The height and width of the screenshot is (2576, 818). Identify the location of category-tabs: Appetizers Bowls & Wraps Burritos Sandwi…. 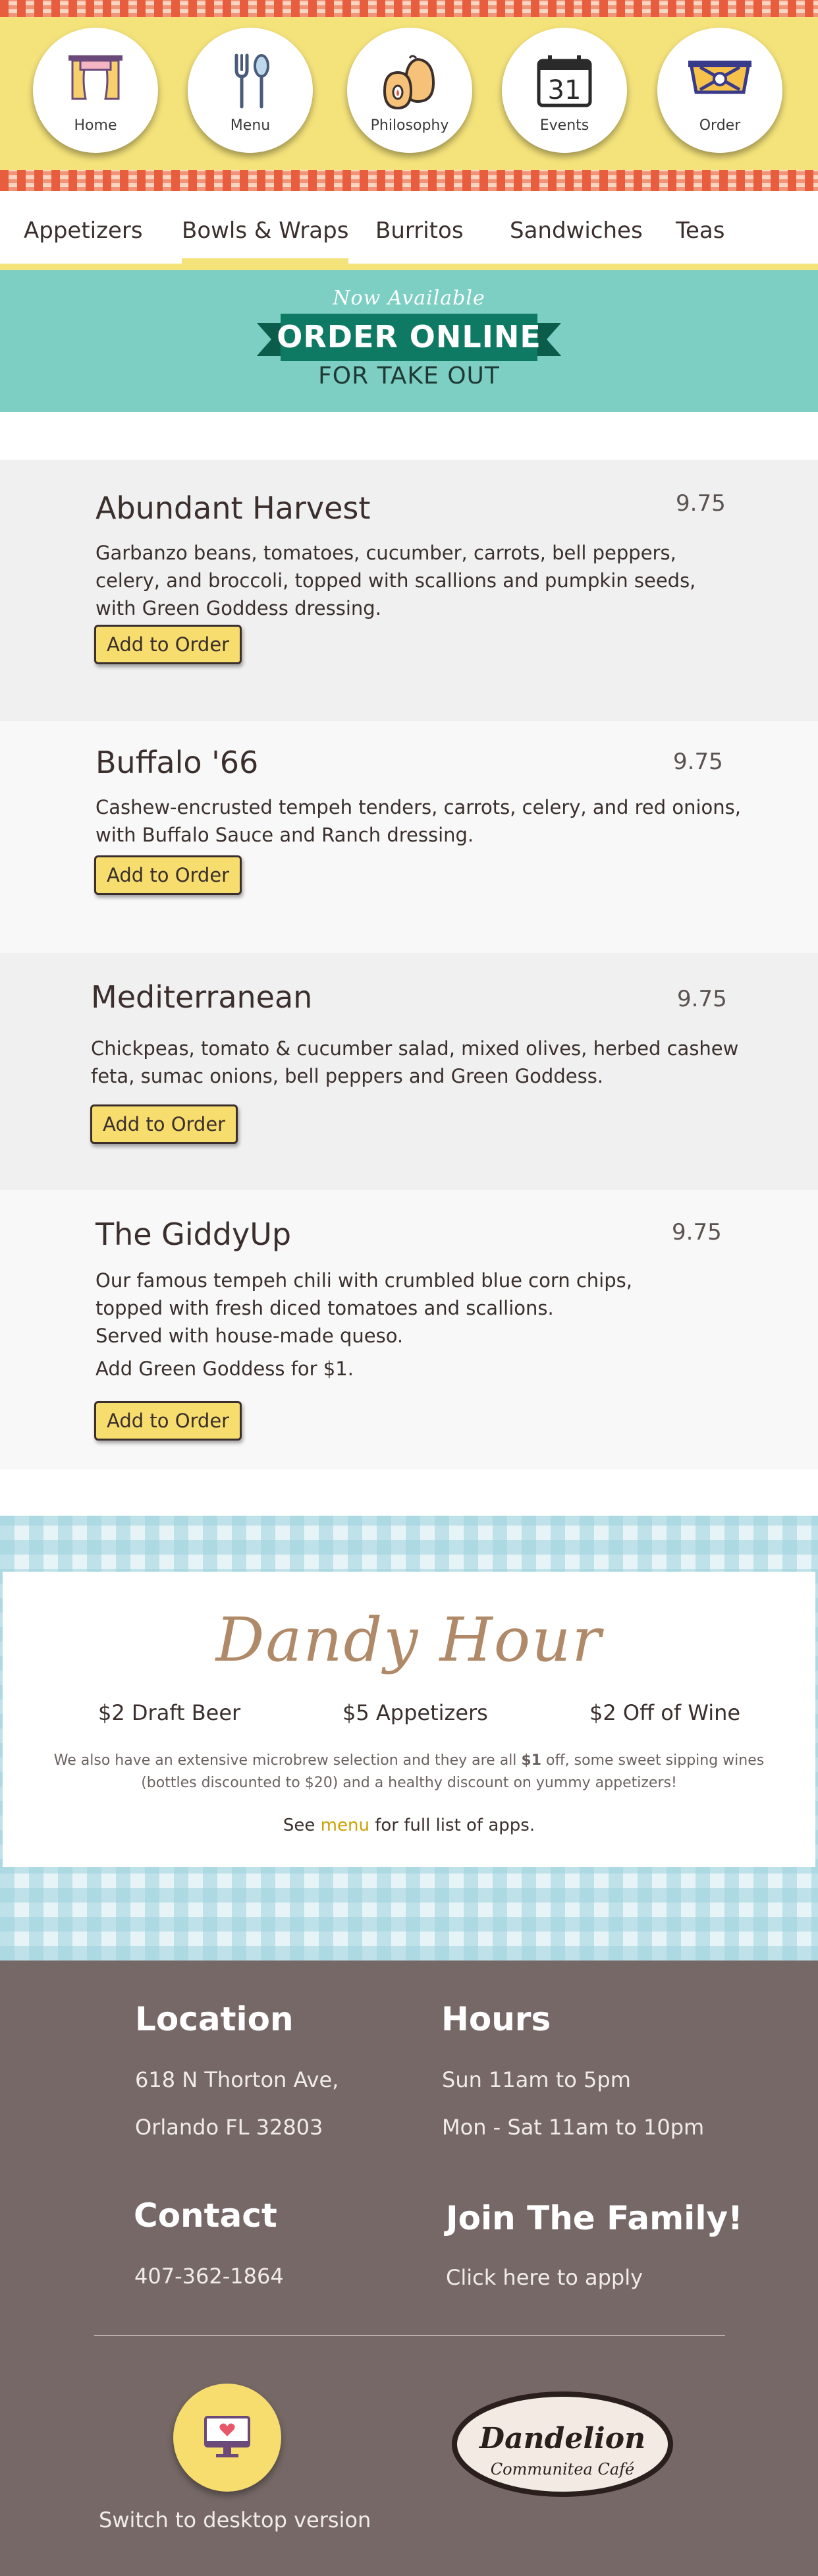
(409, 231).